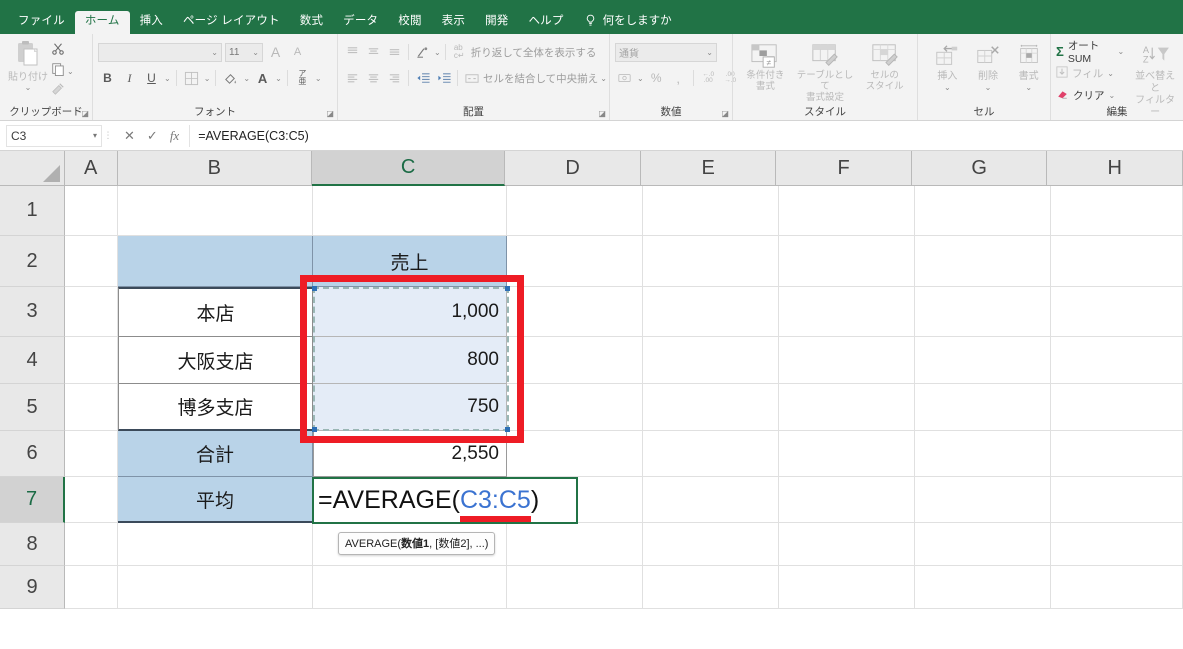 This screenshot has height=649, width=1183. What do you see at coordinates (1090, 52) in the screenshot?
I see `autosum-button: Σ オート SUM ⌄` at bounding box center [1090, 52].